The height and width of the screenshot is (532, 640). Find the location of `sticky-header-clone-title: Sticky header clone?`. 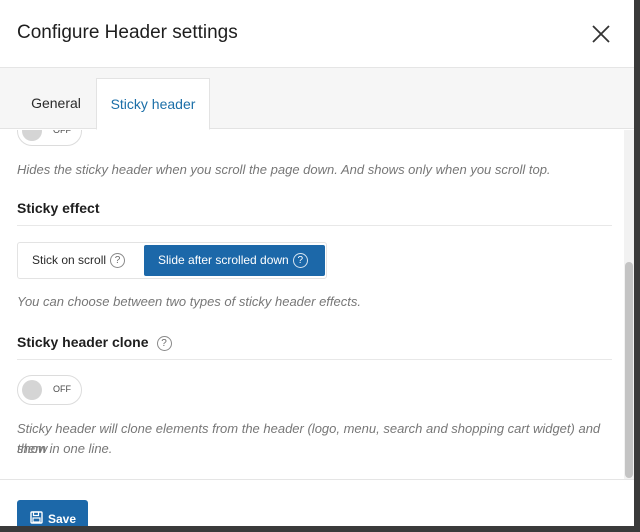

sticky-header-clone-title: Sticky header clone? is located at coordinates (94, 342).